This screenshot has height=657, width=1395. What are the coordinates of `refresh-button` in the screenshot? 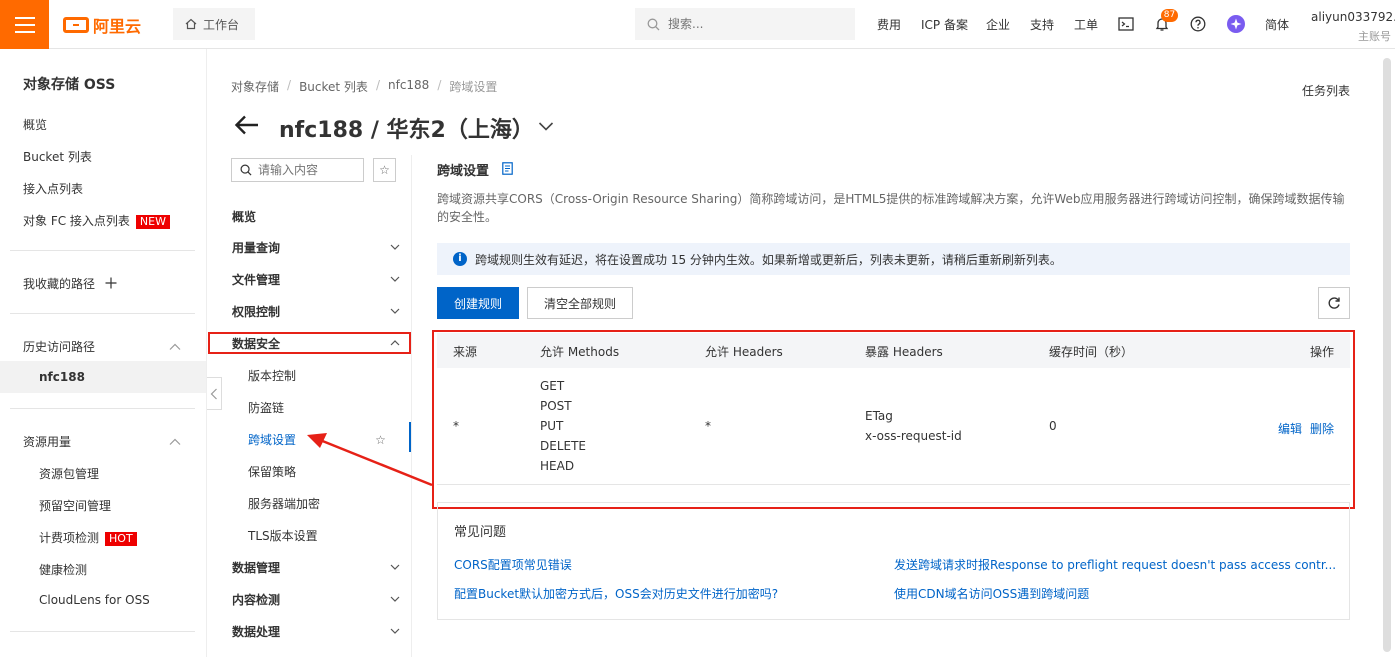 It's located at (1334, 303).